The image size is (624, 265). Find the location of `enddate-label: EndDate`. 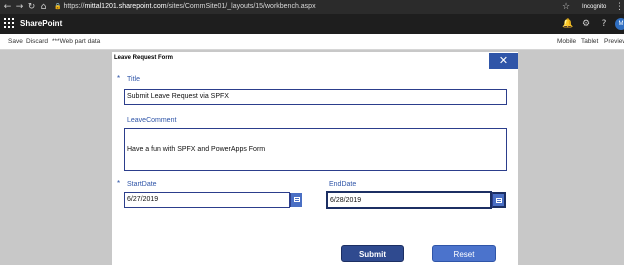

enddate-label: EndDate is located at coordinates (343, 184).